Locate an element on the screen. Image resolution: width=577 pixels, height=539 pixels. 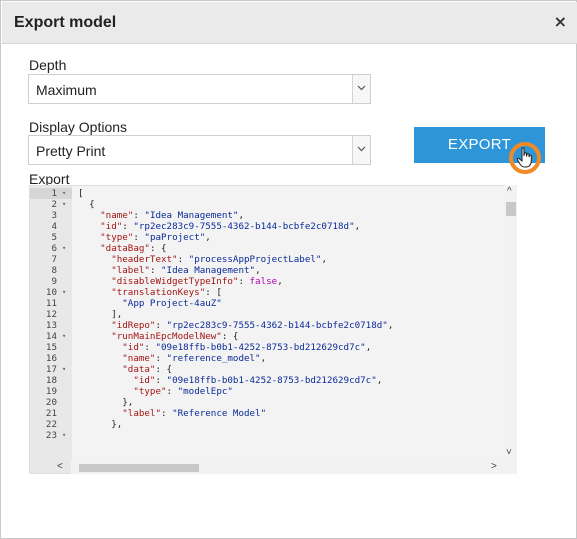
depth-label: Depth is located at coordinates (48, 65).